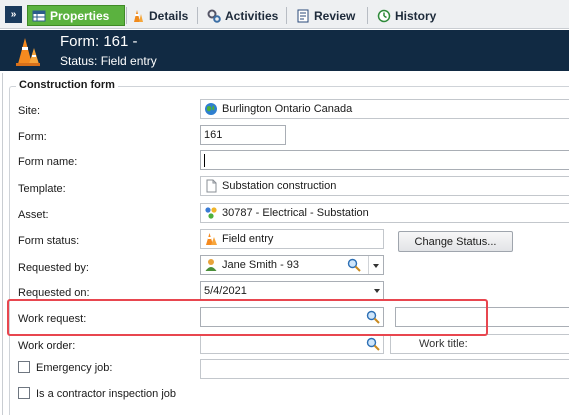 This screenshot has width=569, height=415. Describe the element at coordinates (292, 317) in the screenshot. I see `work-request-field` at that location.